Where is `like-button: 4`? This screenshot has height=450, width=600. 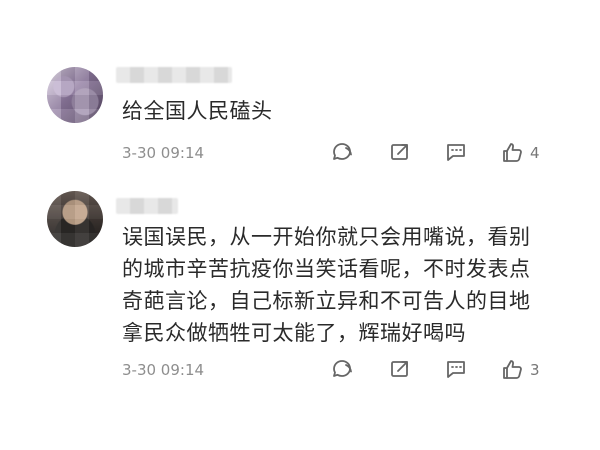
like-button: 4 is located at coordinates (520, 153).